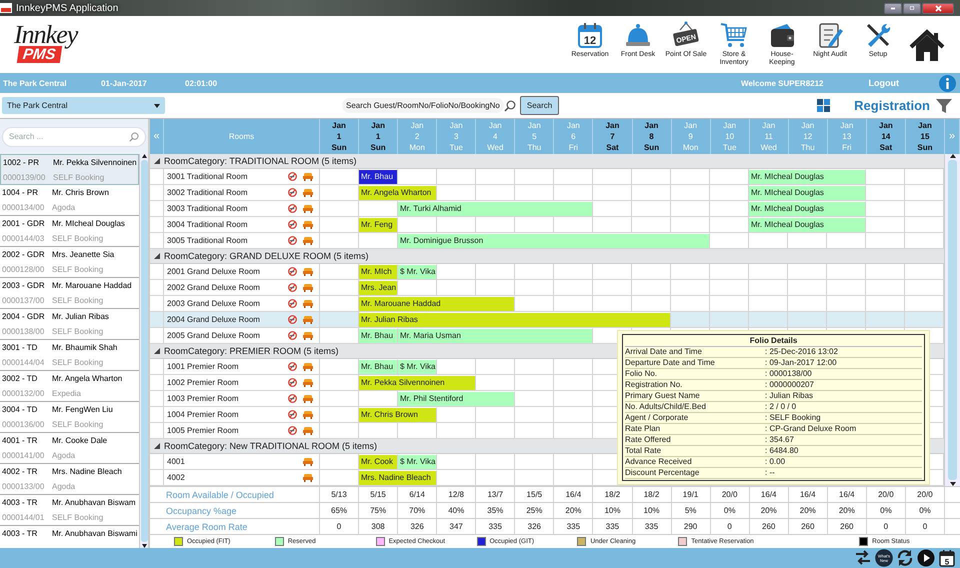 This screenshot has width=960, height=568. What do you see at coordinates (652, 526) in the screenshot?
I see `stat-value: 335` at bounding box center [652, 526].